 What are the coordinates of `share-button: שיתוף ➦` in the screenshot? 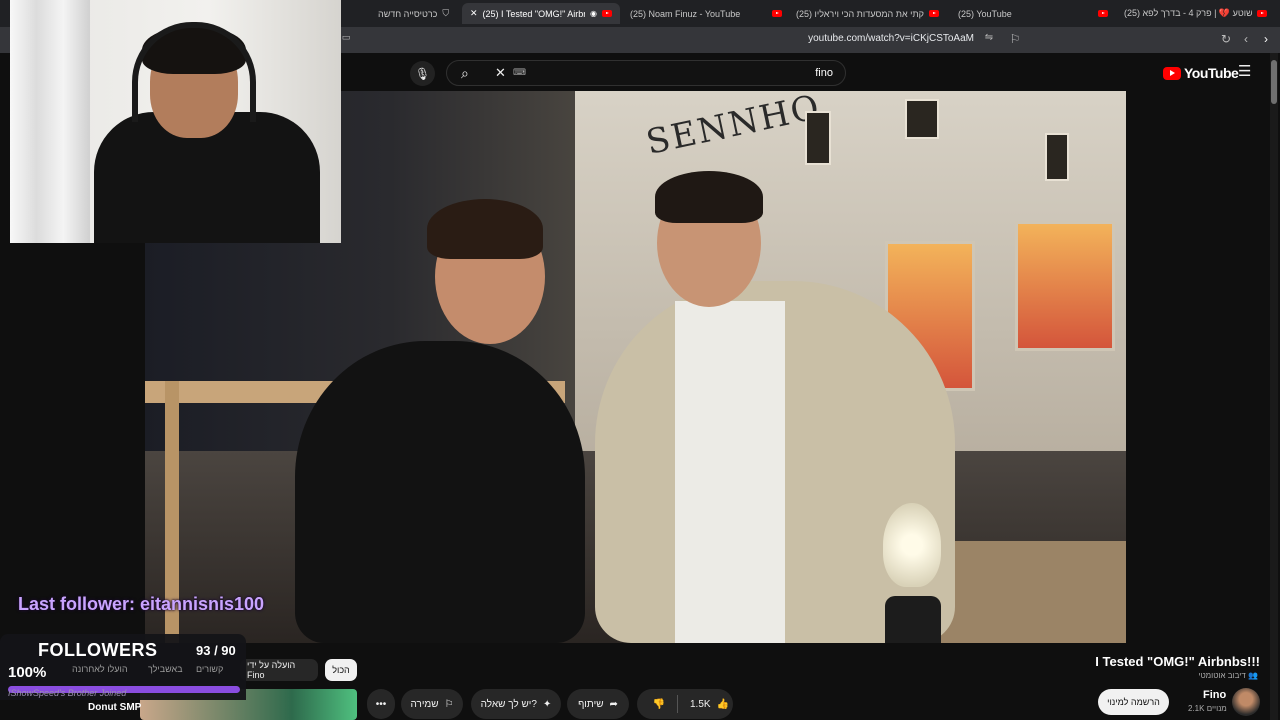 It's located at (598, 704).